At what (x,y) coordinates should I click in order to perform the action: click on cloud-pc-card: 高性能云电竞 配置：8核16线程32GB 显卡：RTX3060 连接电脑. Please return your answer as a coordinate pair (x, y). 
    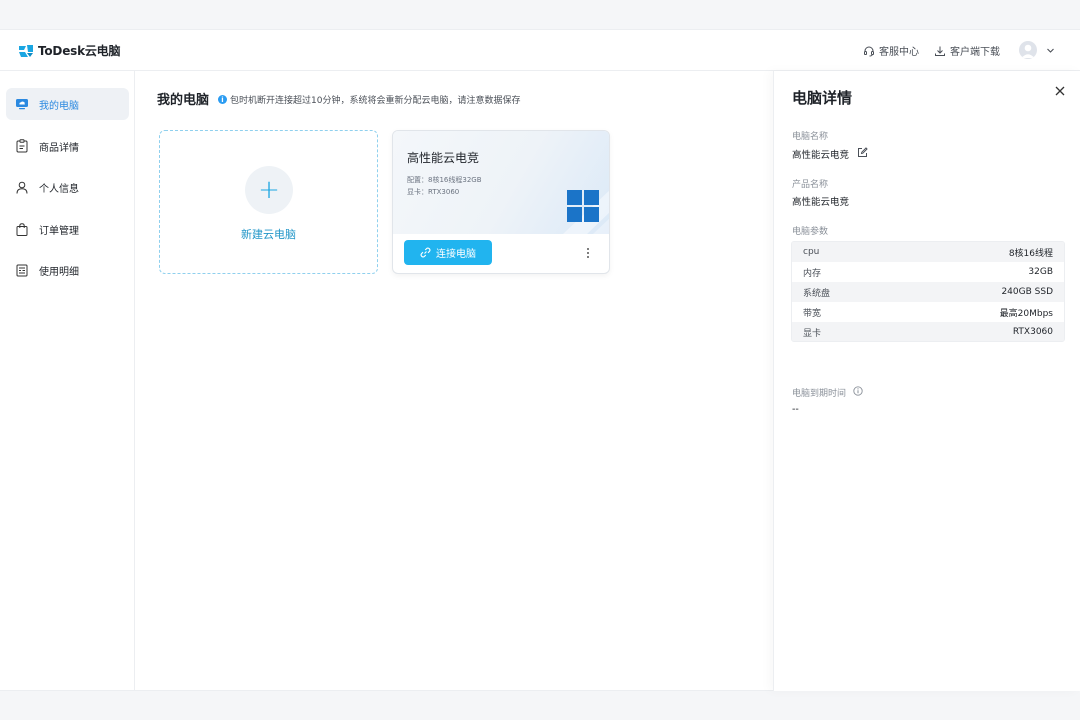
    Looking at the image, I should click on (501, 202).